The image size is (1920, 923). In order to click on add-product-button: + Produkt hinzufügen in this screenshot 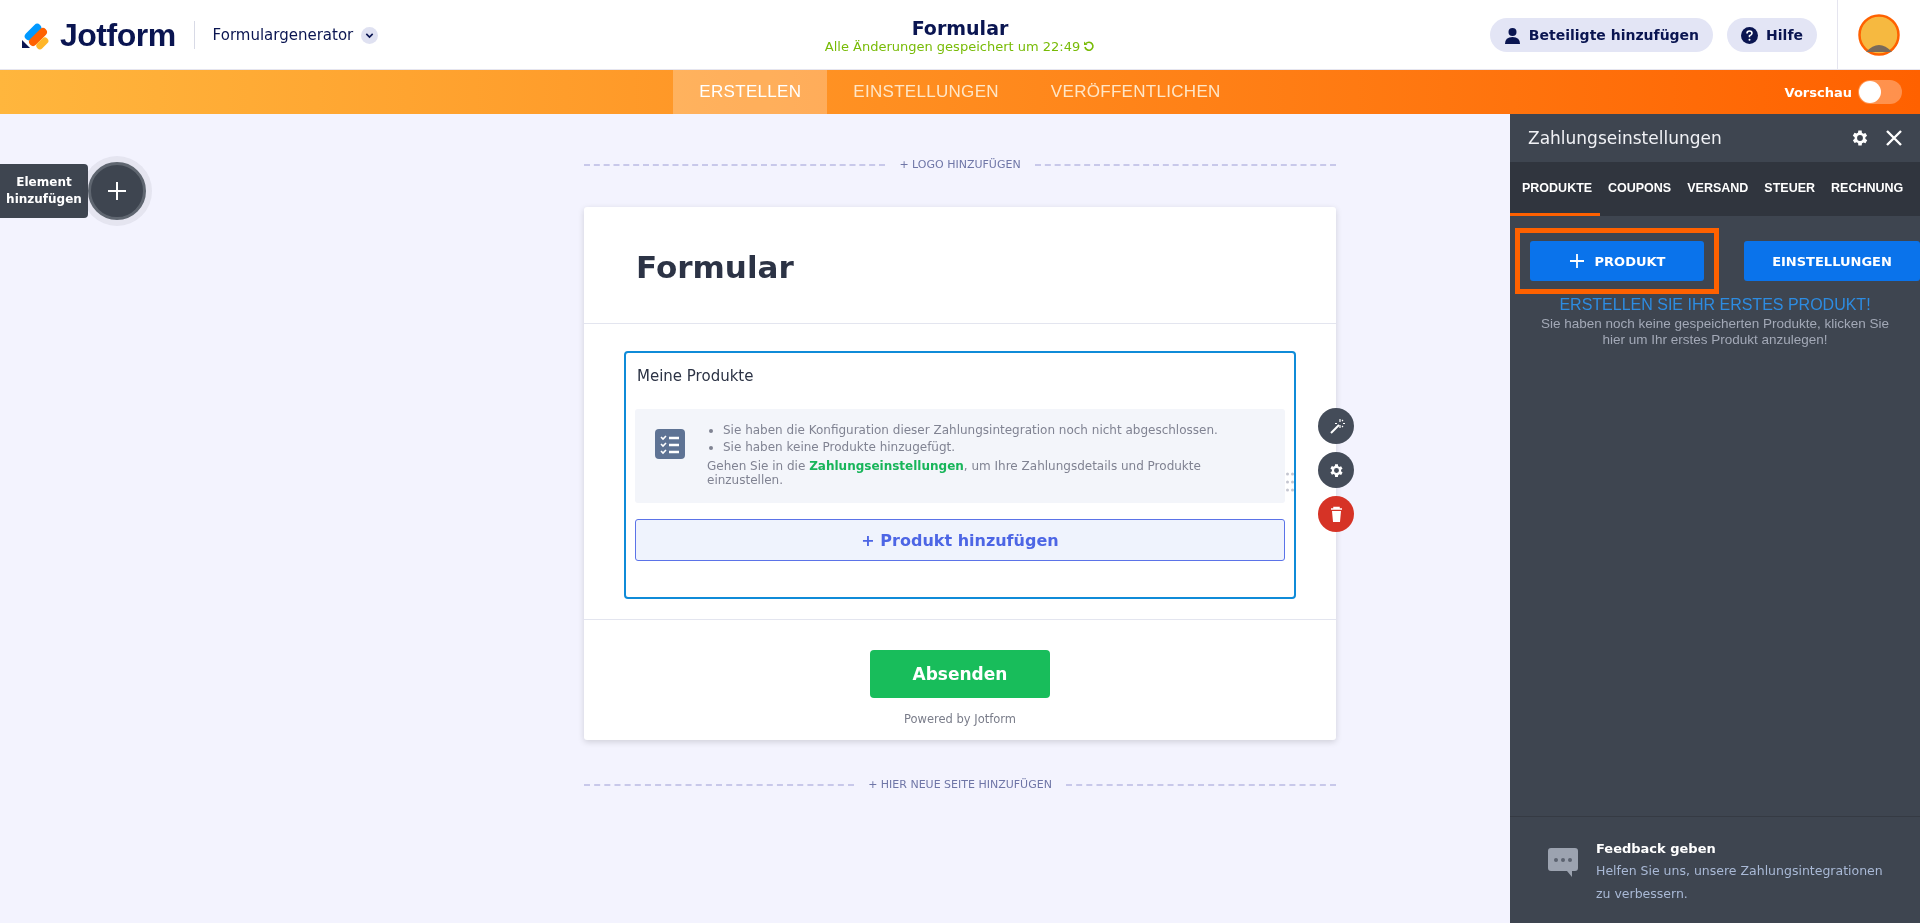, I will do `click(960, 540)`.